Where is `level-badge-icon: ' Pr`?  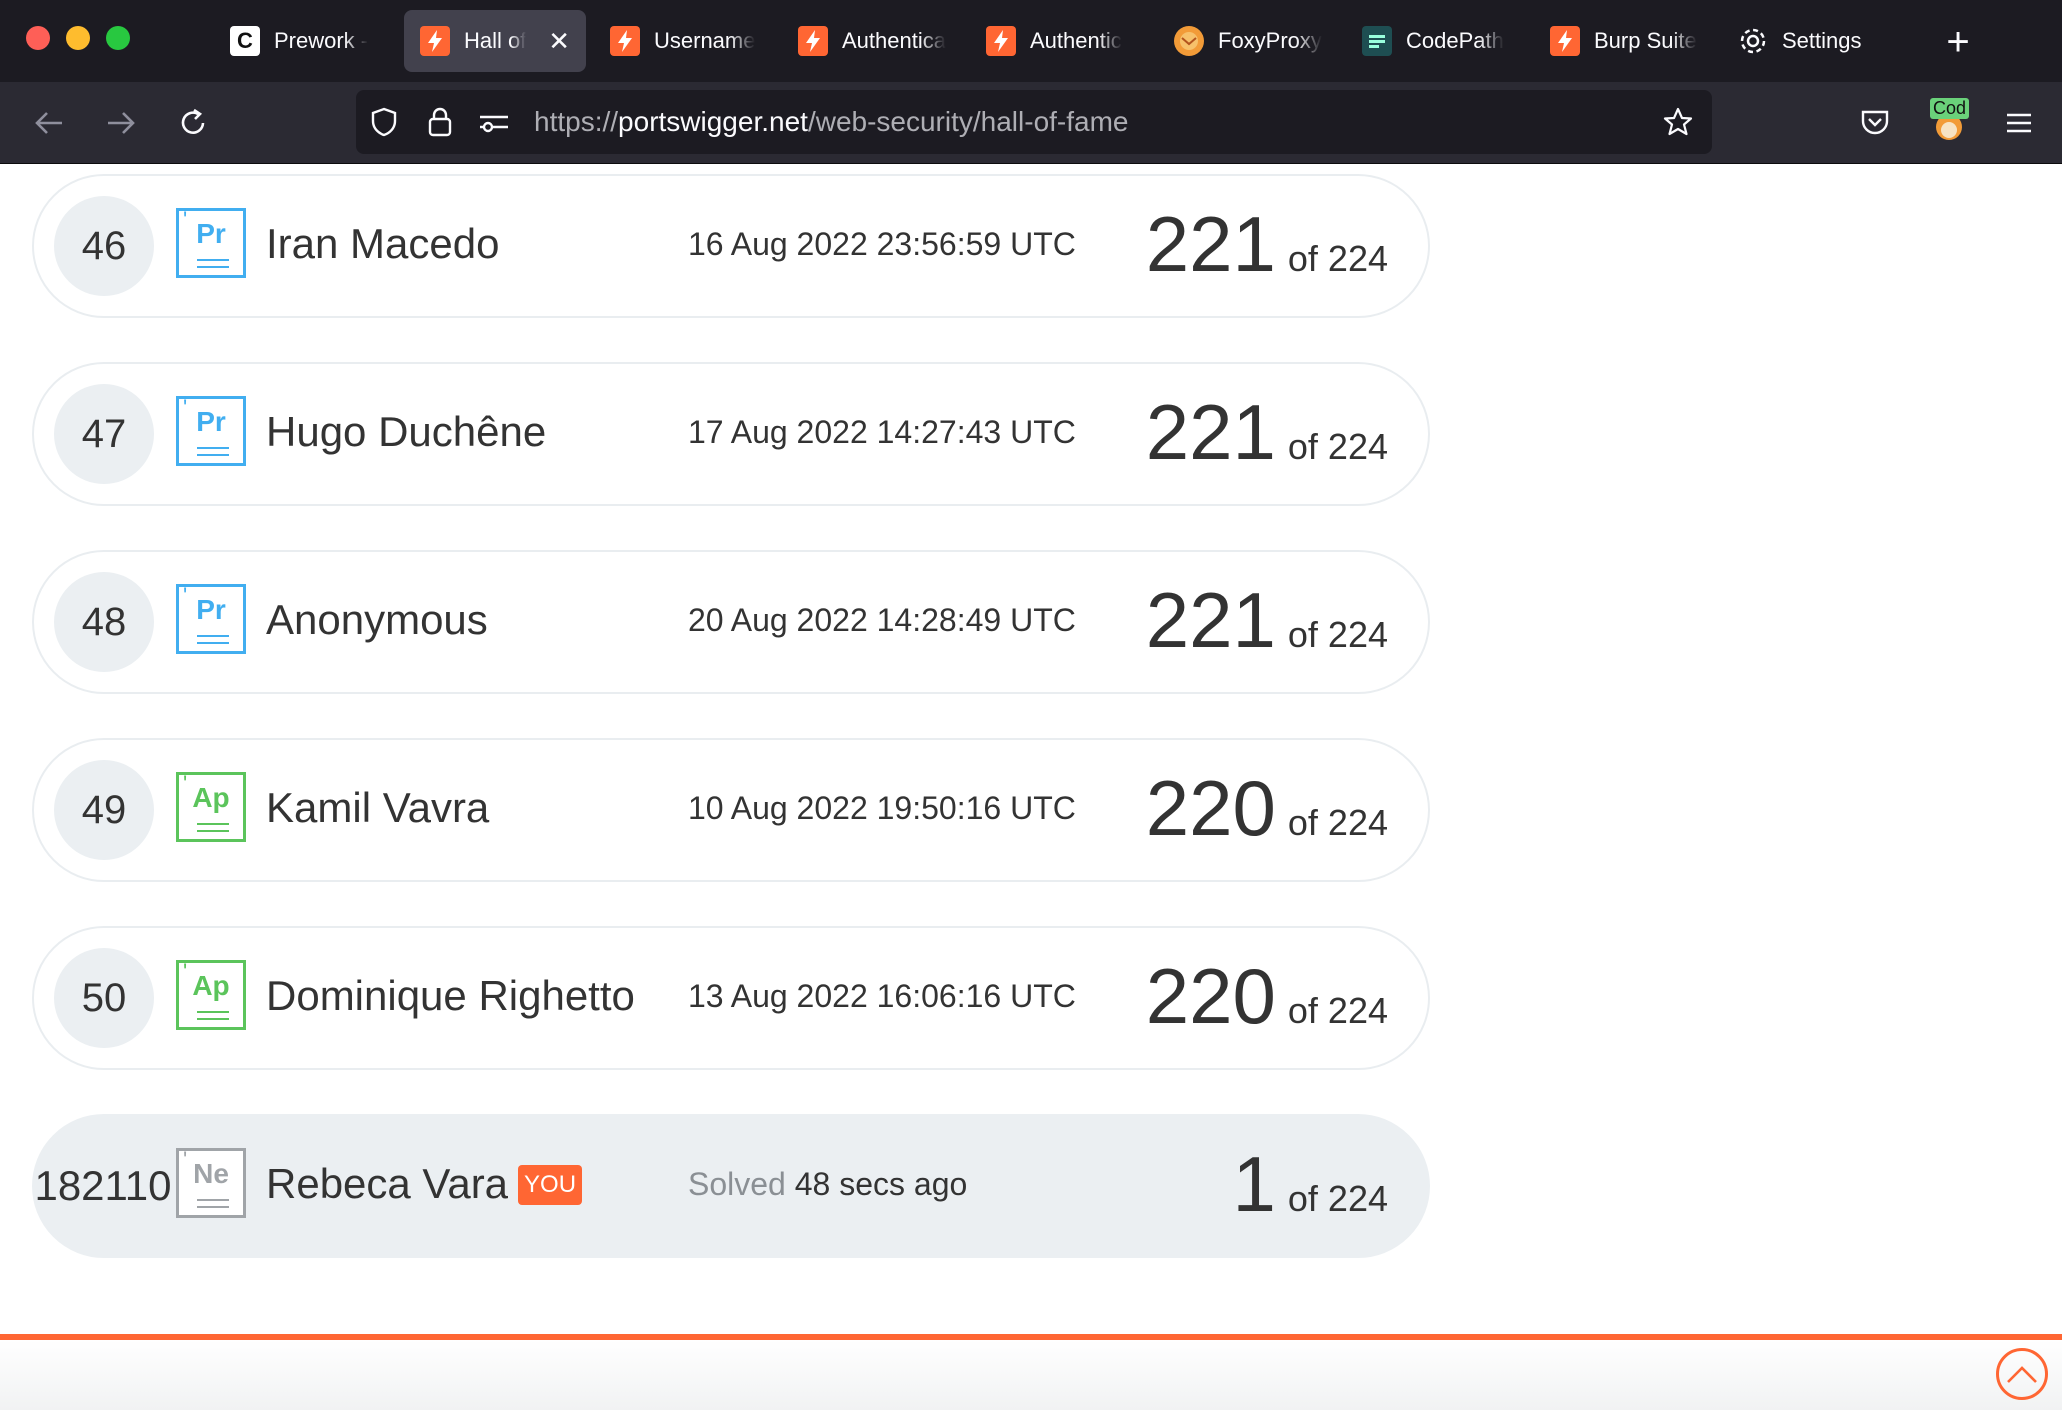 level-badge-icon: ' Pr is located at coordinates (211, 430).